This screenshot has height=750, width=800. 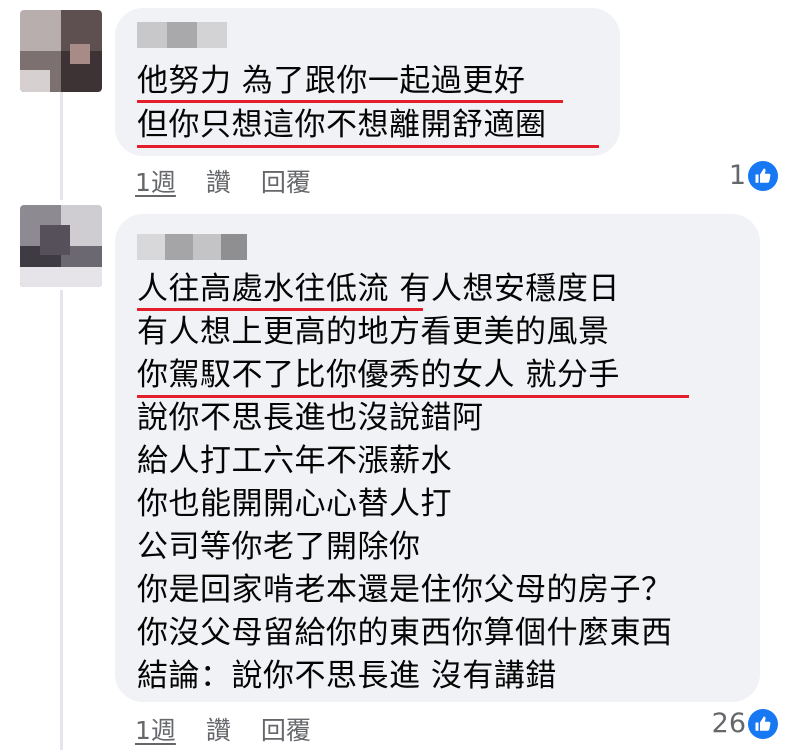 I want to click on comment-bubble: 他努力 為了跟你一起過更好 但你只想這你不想離開舒適圈, so click(x=367, y=82).